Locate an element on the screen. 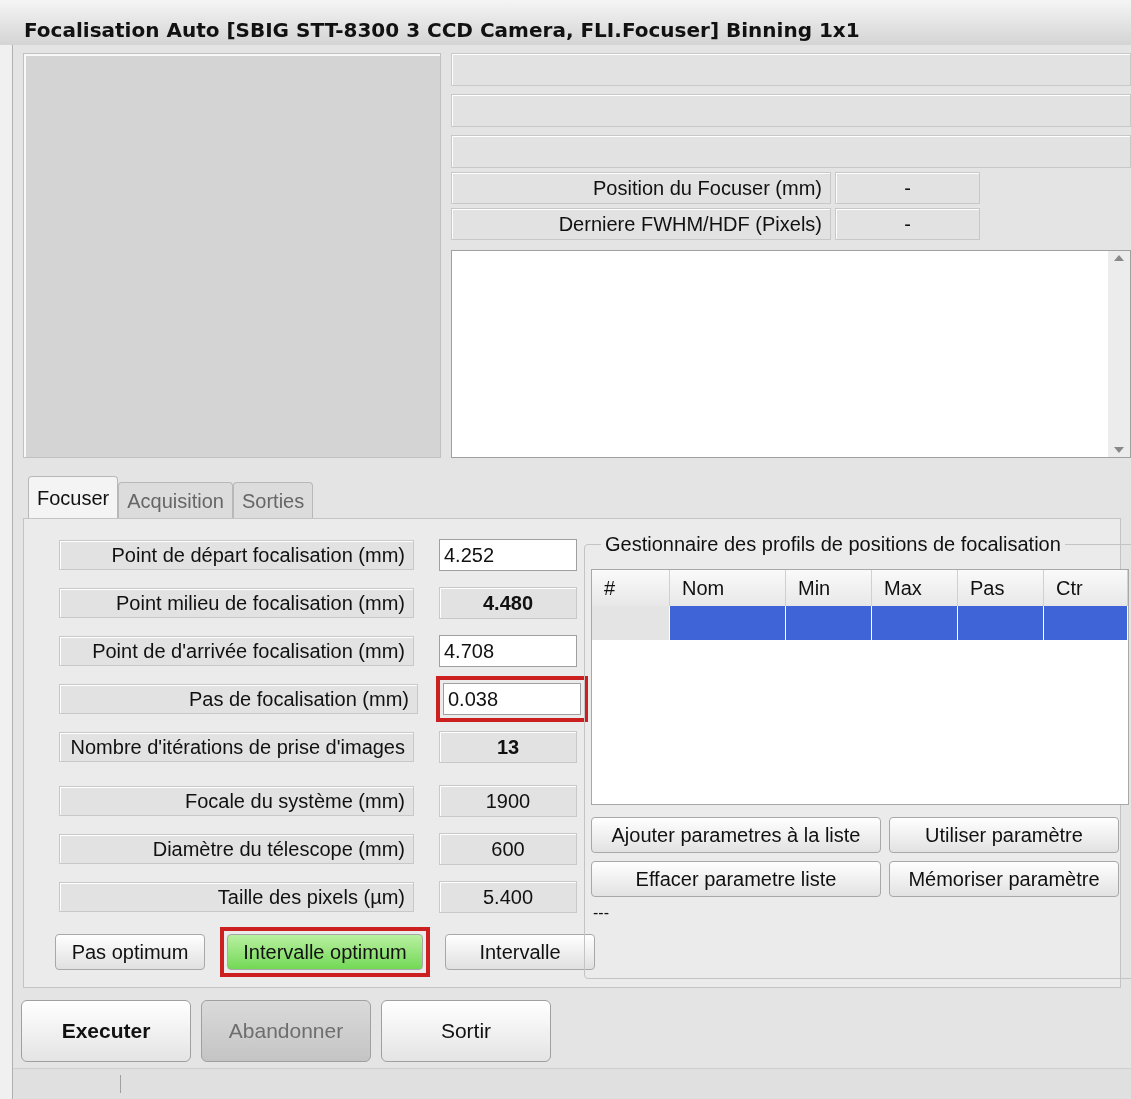 The height and width of the screenshot is (1099, 1131). column-header: Max is located at coordinates (915, 588).